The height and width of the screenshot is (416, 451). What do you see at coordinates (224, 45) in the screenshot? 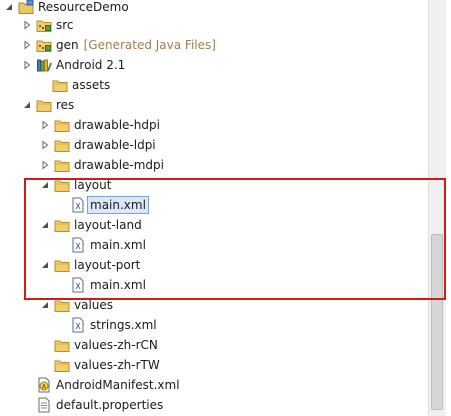
I see `tree-item: gen [Generated Java Files]` at bounding box center [224, 45].